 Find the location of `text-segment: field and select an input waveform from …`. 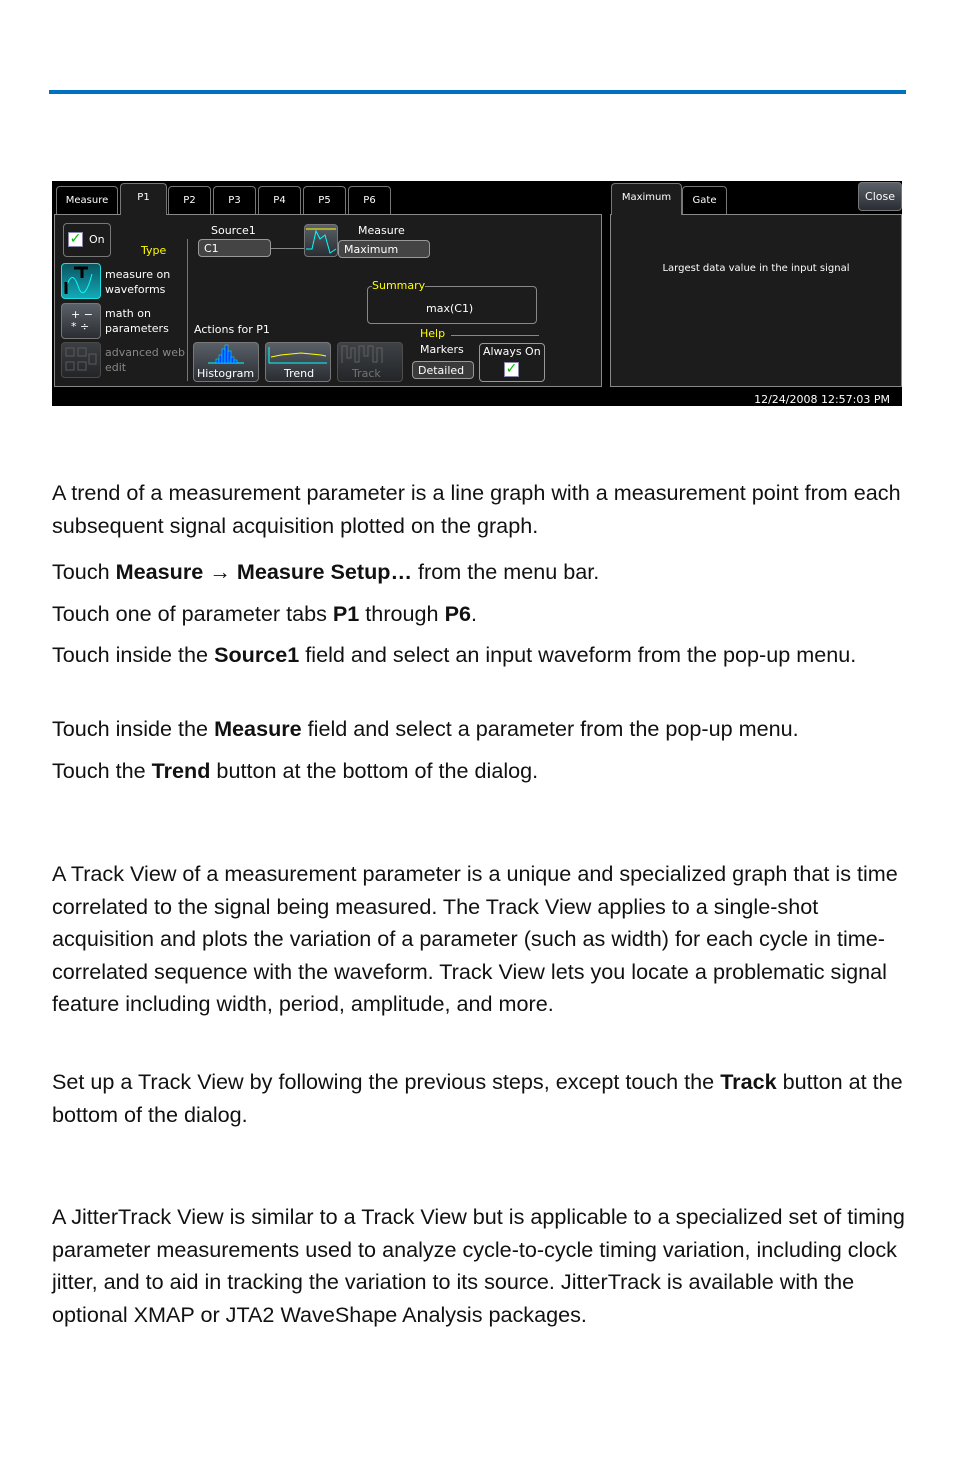

text-segment: field and select an input waveform from … is located at coordinates (578, 654).